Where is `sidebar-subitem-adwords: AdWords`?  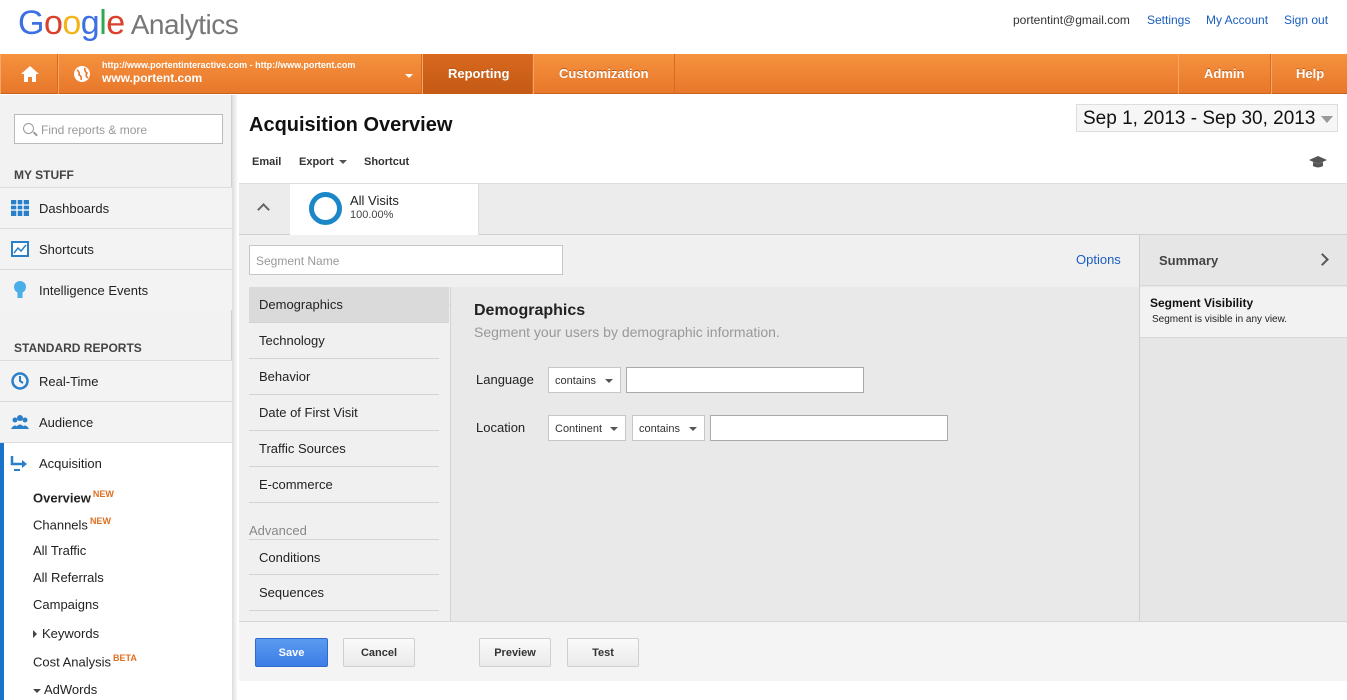 sidebar-subitem-adwords: AdWords is located at coordinates (65, 689).